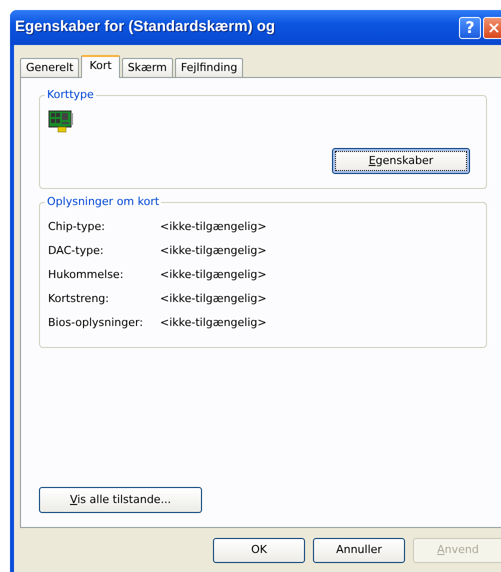  What do you see at coordinates (100, 66) in the screenshot?
I see `tab: Kort` at bounding box center [100, 66].